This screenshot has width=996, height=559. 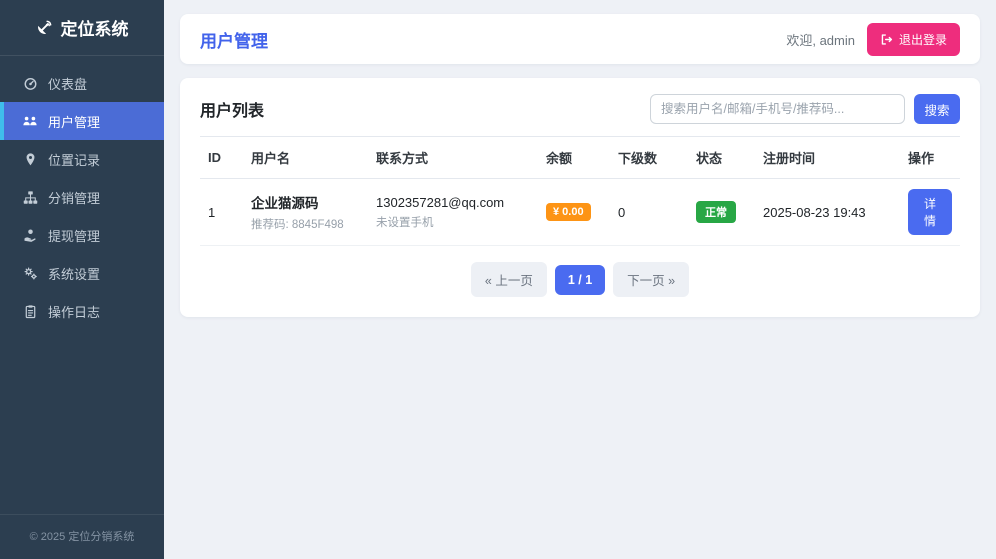 I want to click on sidebar-item-label: 分销管理, so click(x=74, y=198).